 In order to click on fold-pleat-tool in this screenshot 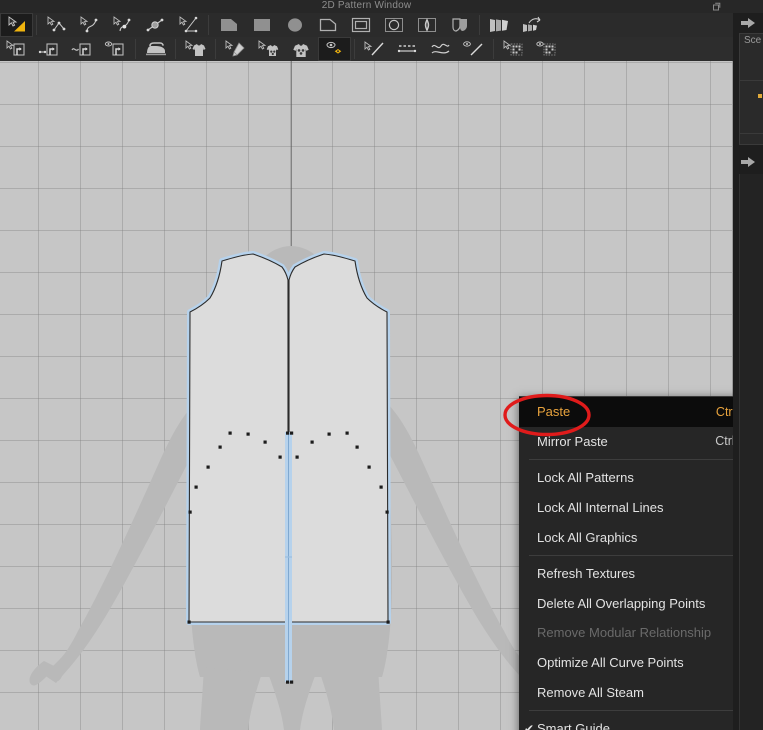, I will do `click(532, 25)`.